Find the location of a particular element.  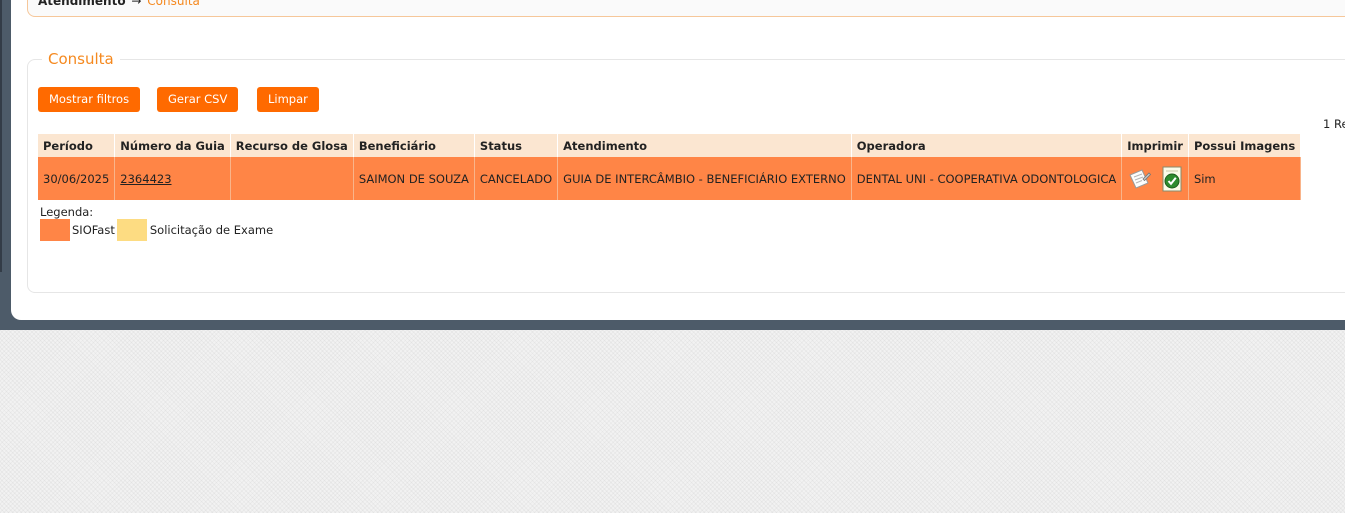

cell-periodo: 30/06/2025 is located at coordinates (77, 178).